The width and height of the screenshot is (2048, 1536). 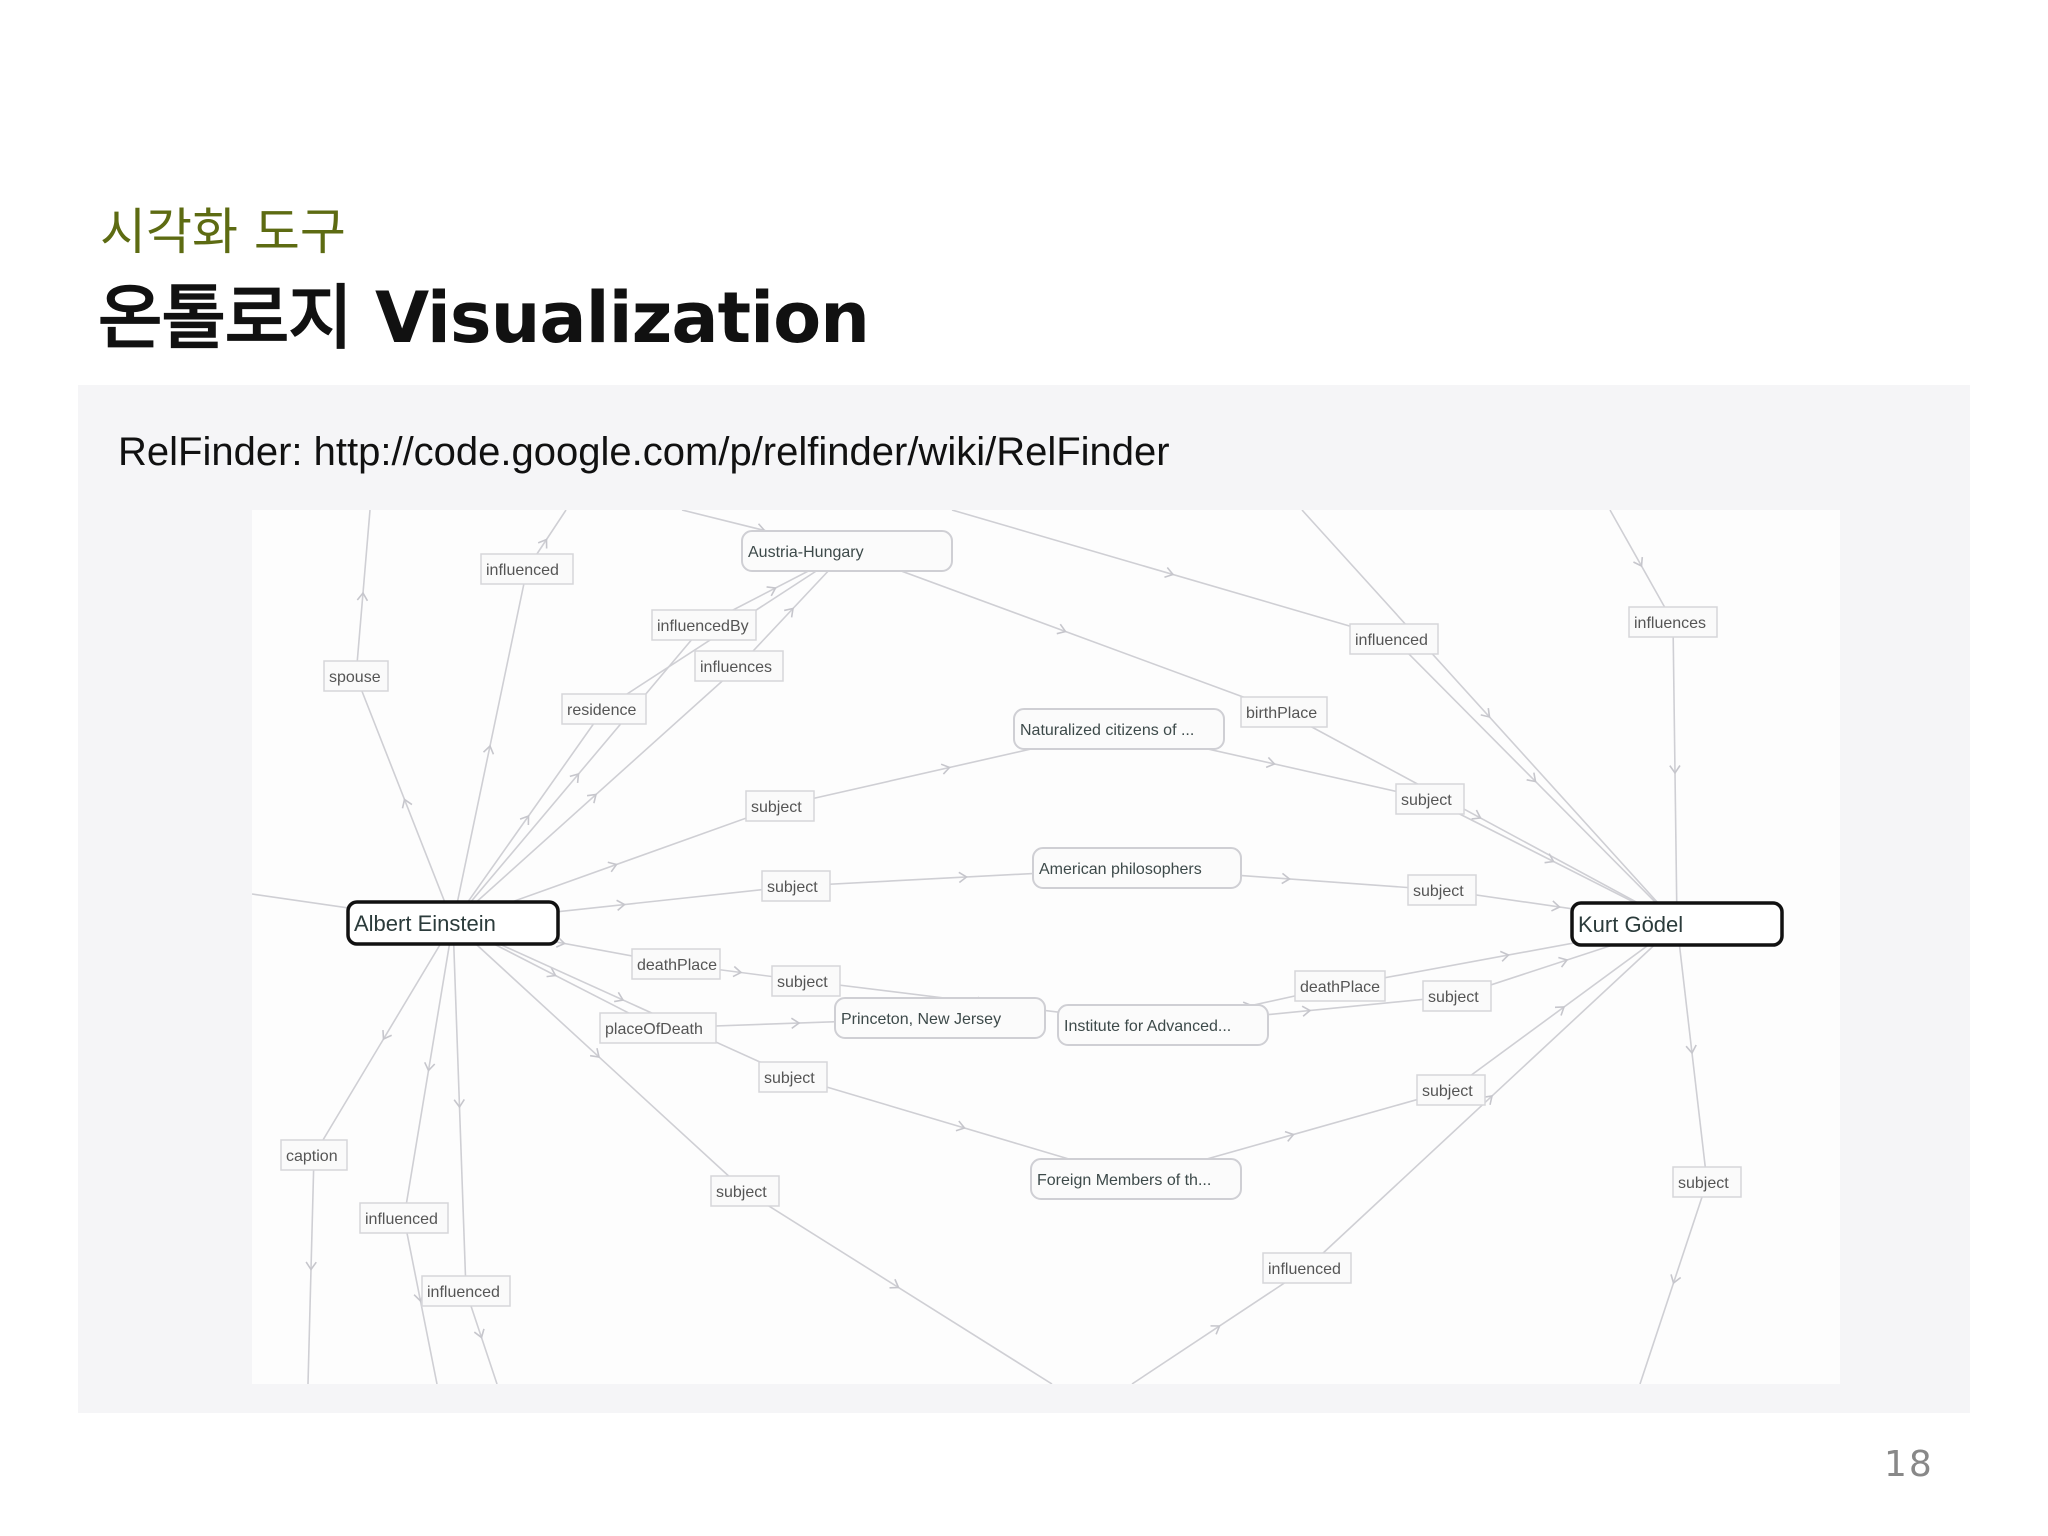 I want to click on edge-label-placeofdeath: placeOfDeath, so click(x=658, y=1028).